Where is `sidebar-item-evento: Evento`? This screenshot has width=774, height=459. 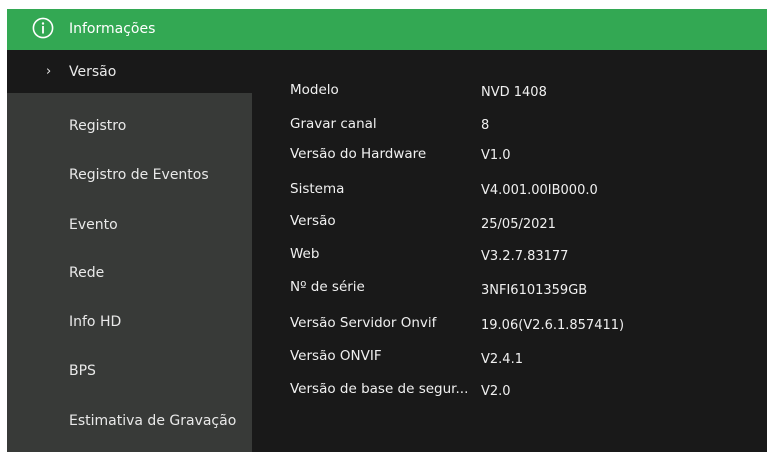 sidebar-item-evento: Evento is located at coordinates (129, 215).